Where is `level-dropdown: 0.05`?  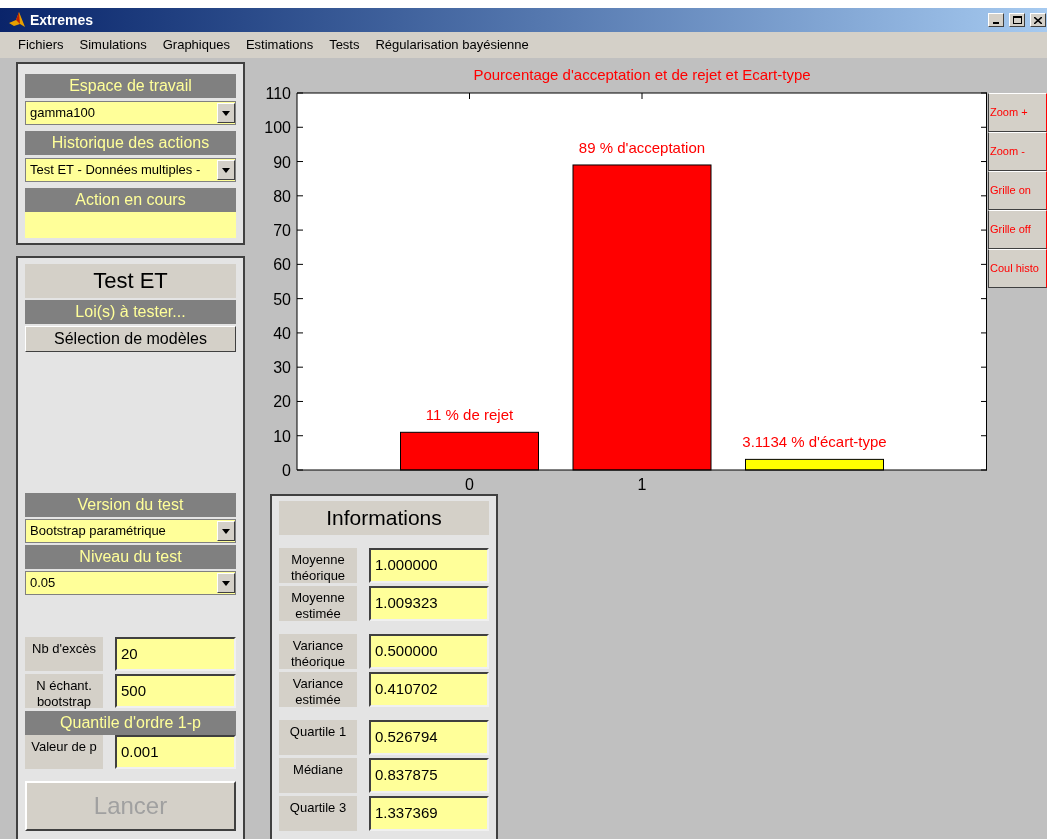 level-dropdown: 0.05 is located at coordinates (130, 583).